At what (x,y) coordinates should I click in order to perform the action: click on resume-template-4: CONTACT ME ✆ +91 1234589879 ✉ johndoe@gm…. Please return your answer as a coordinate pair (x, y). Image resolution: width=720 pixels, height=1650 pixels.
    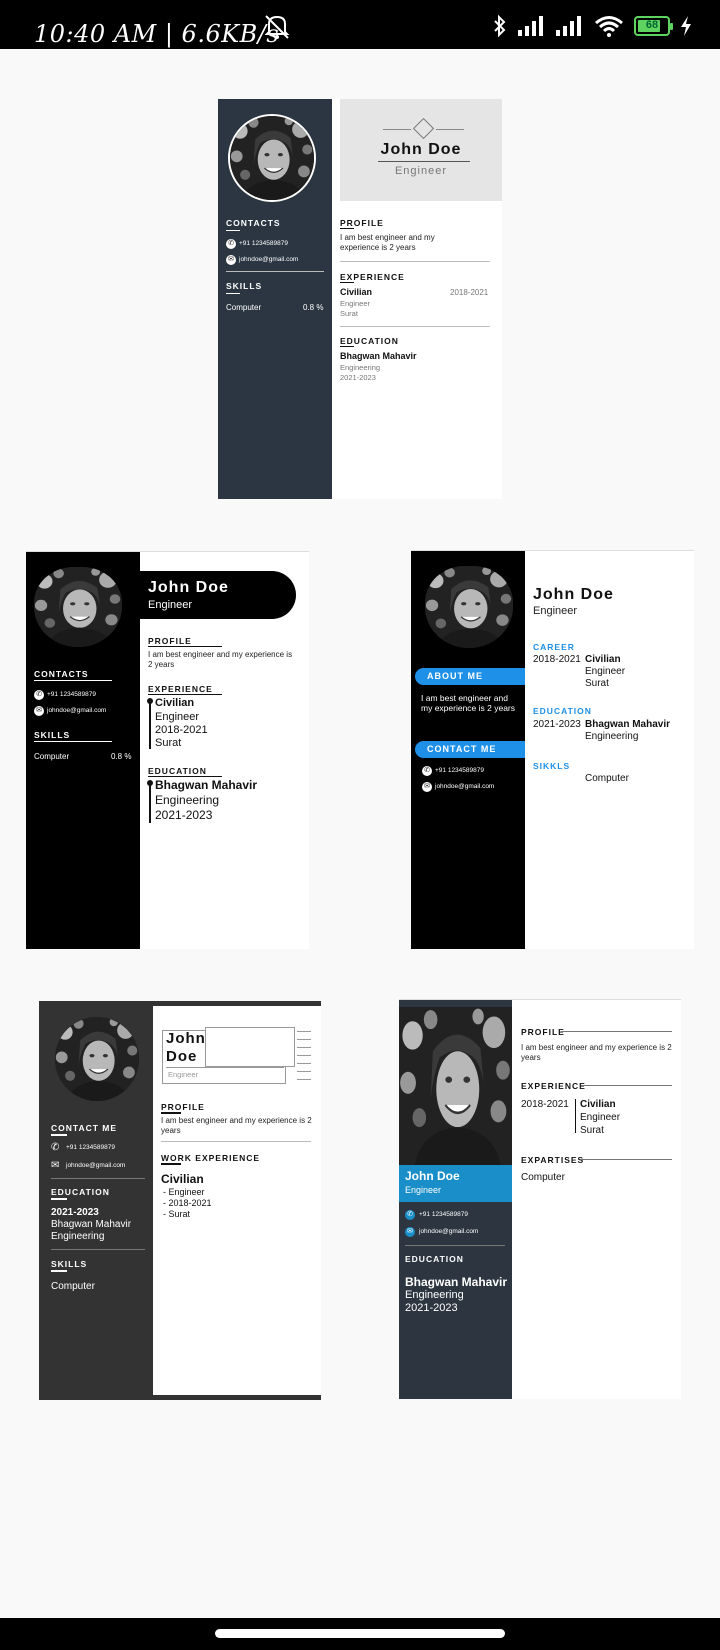
    Looking at the image, I should click on (180, 1200).